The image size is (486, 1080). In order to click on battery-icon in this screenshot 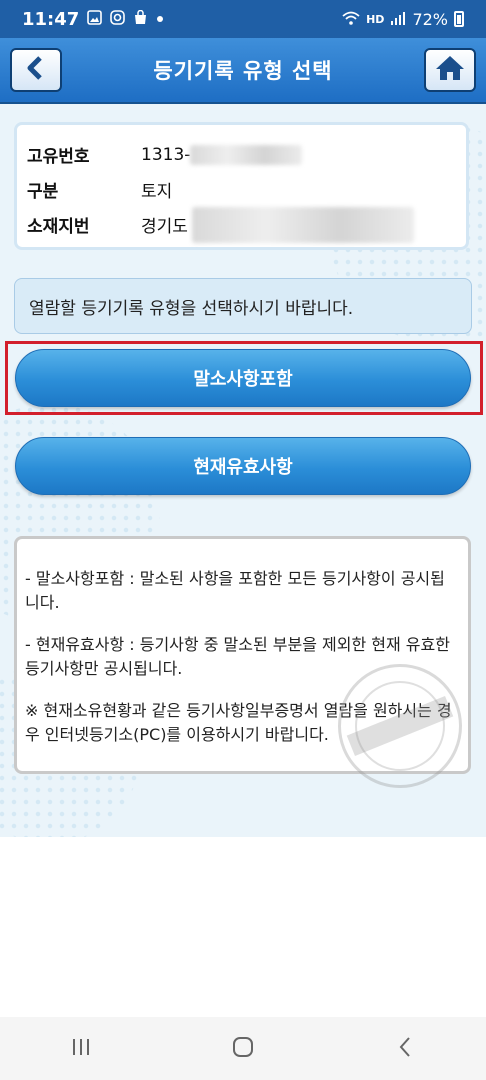, I will do `click(459, 19)`.